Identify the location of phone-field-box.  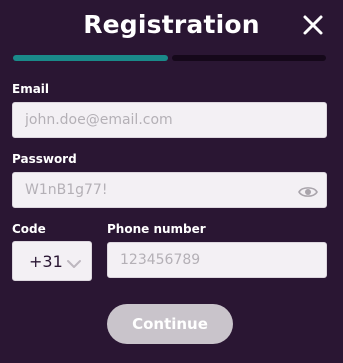
(217, 260).